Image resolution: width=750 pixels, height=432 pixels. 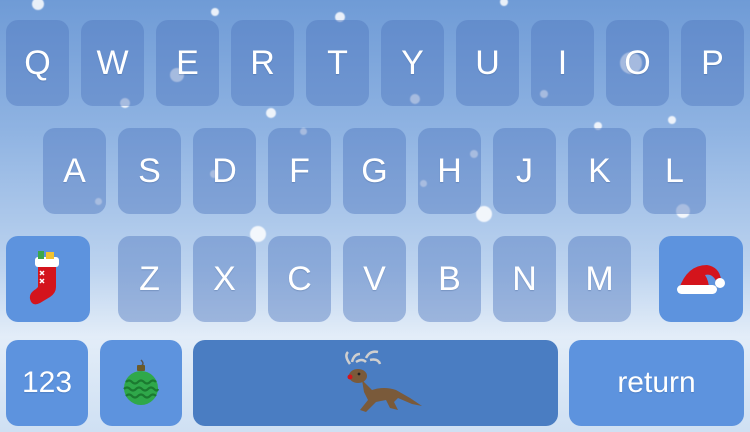 I want to click on santa-hat-icon, so click(x=701, y=279).